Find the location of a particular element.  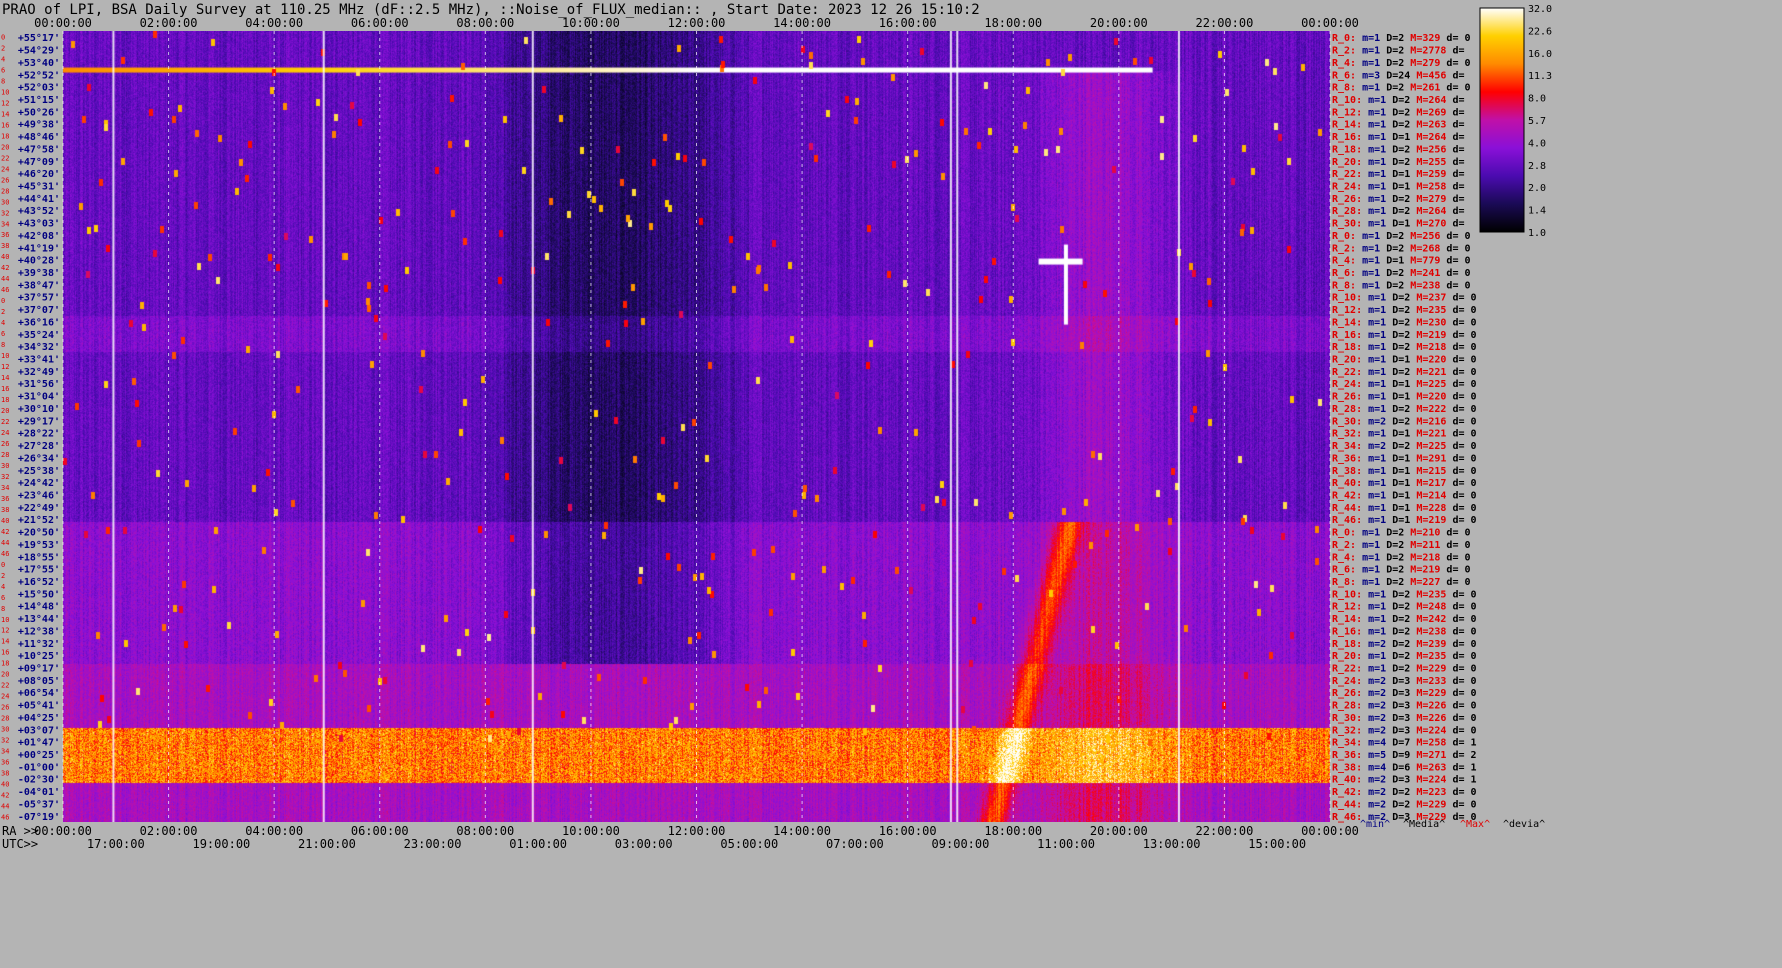

stats-row: R_44: m=2 D=2 M=229 d= 0 is located at coordinates (1404, 804).